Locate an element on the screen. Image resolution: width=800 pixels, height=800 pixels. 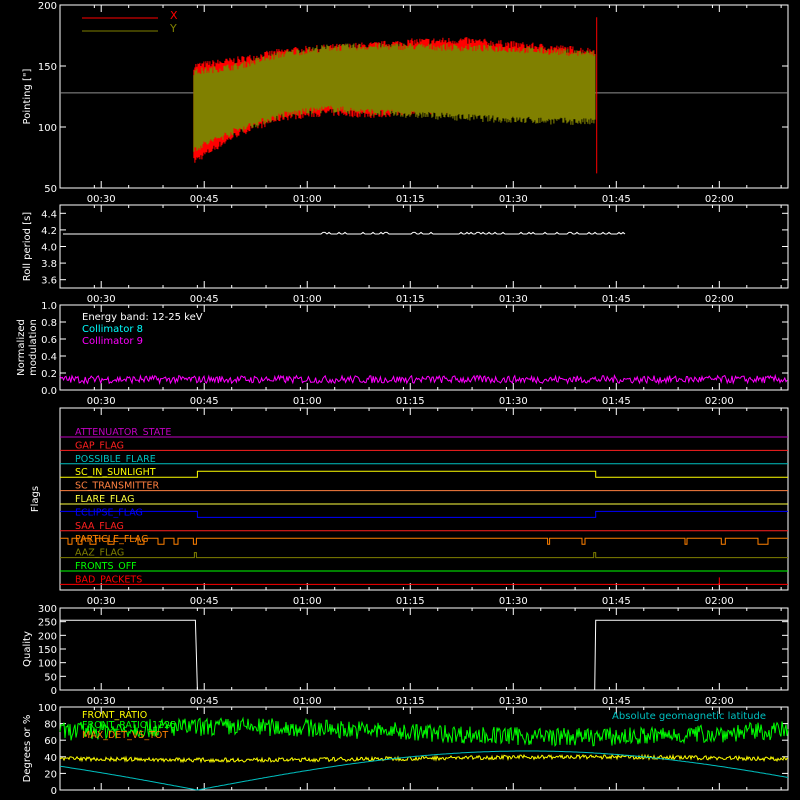
y-axis-label: Flags is located at coordinates (35, 499).